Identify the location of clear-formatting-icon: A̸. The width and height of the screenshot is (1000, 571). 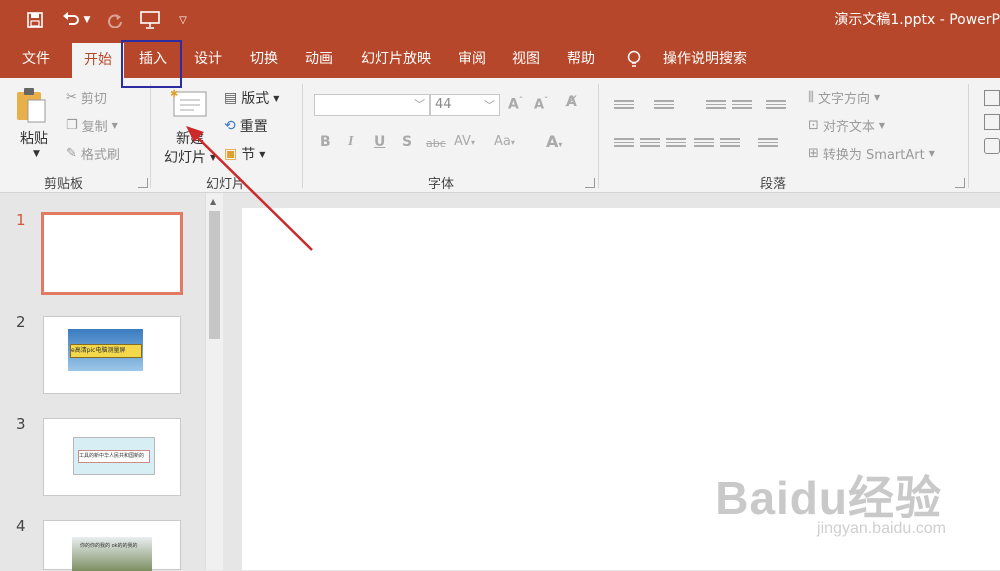
(571, 102).